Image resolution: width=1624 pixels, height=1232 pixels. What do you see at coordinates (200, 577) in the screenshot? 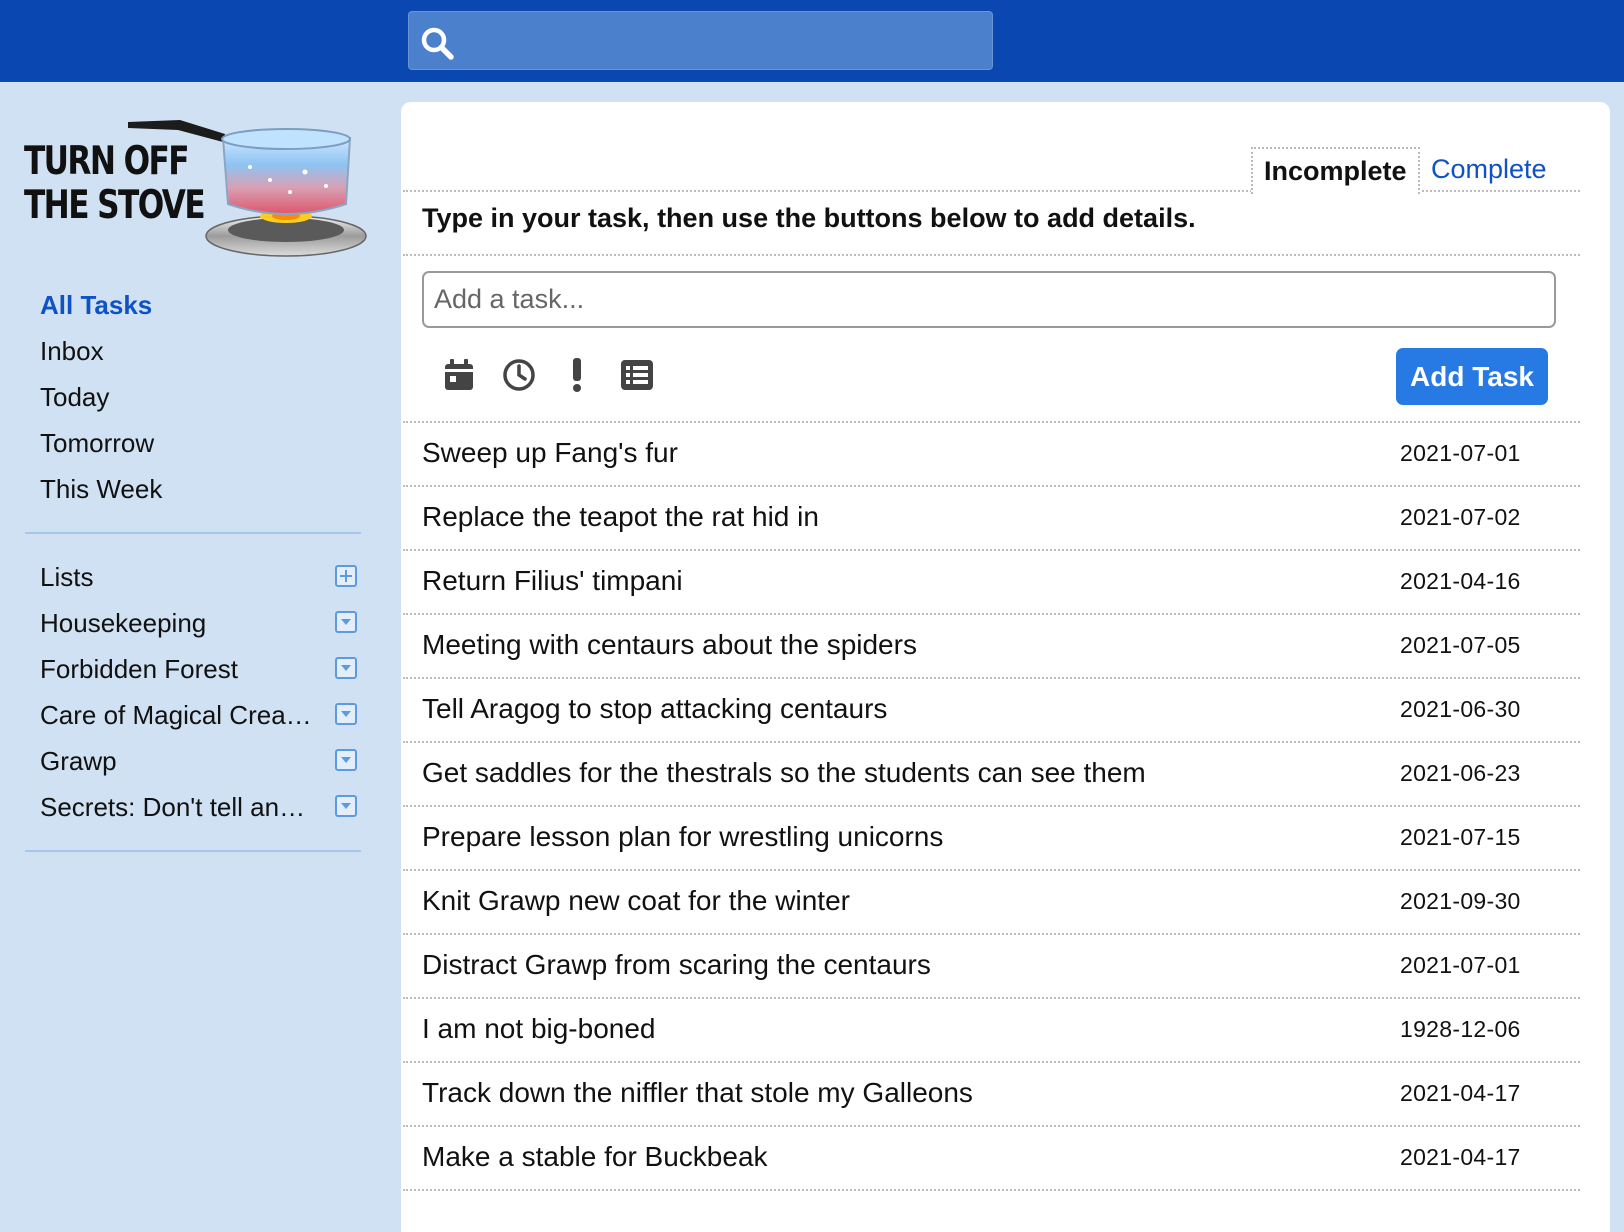
I see `lists-header: Lists` at bounding box center [200, 577].